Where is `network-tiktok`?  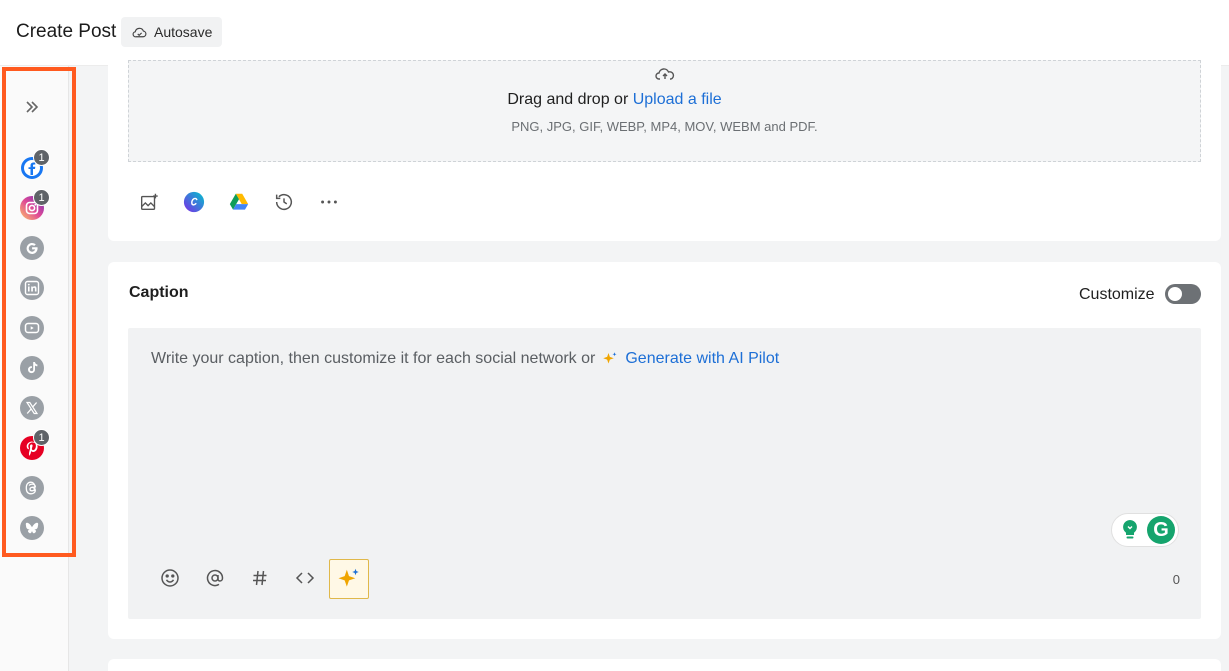
network-tiktok is located at coordinates (32, 368).